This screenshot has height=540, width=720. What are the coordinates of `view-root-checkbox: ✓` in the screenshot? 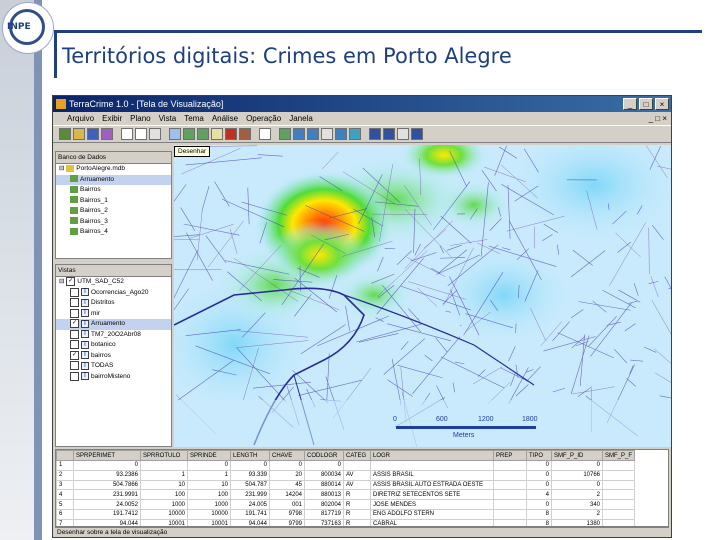 It's located at (71, 281).